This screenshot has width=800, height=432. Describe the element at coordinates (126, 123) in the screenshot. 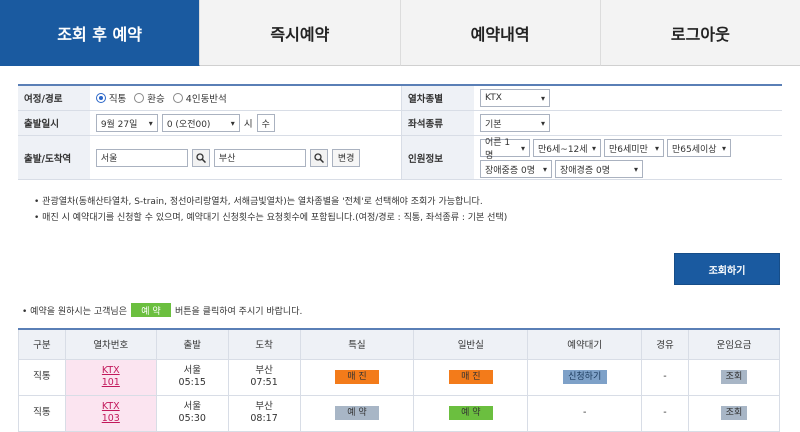

I see `date-select: 9월 27일 ▾` at that location.